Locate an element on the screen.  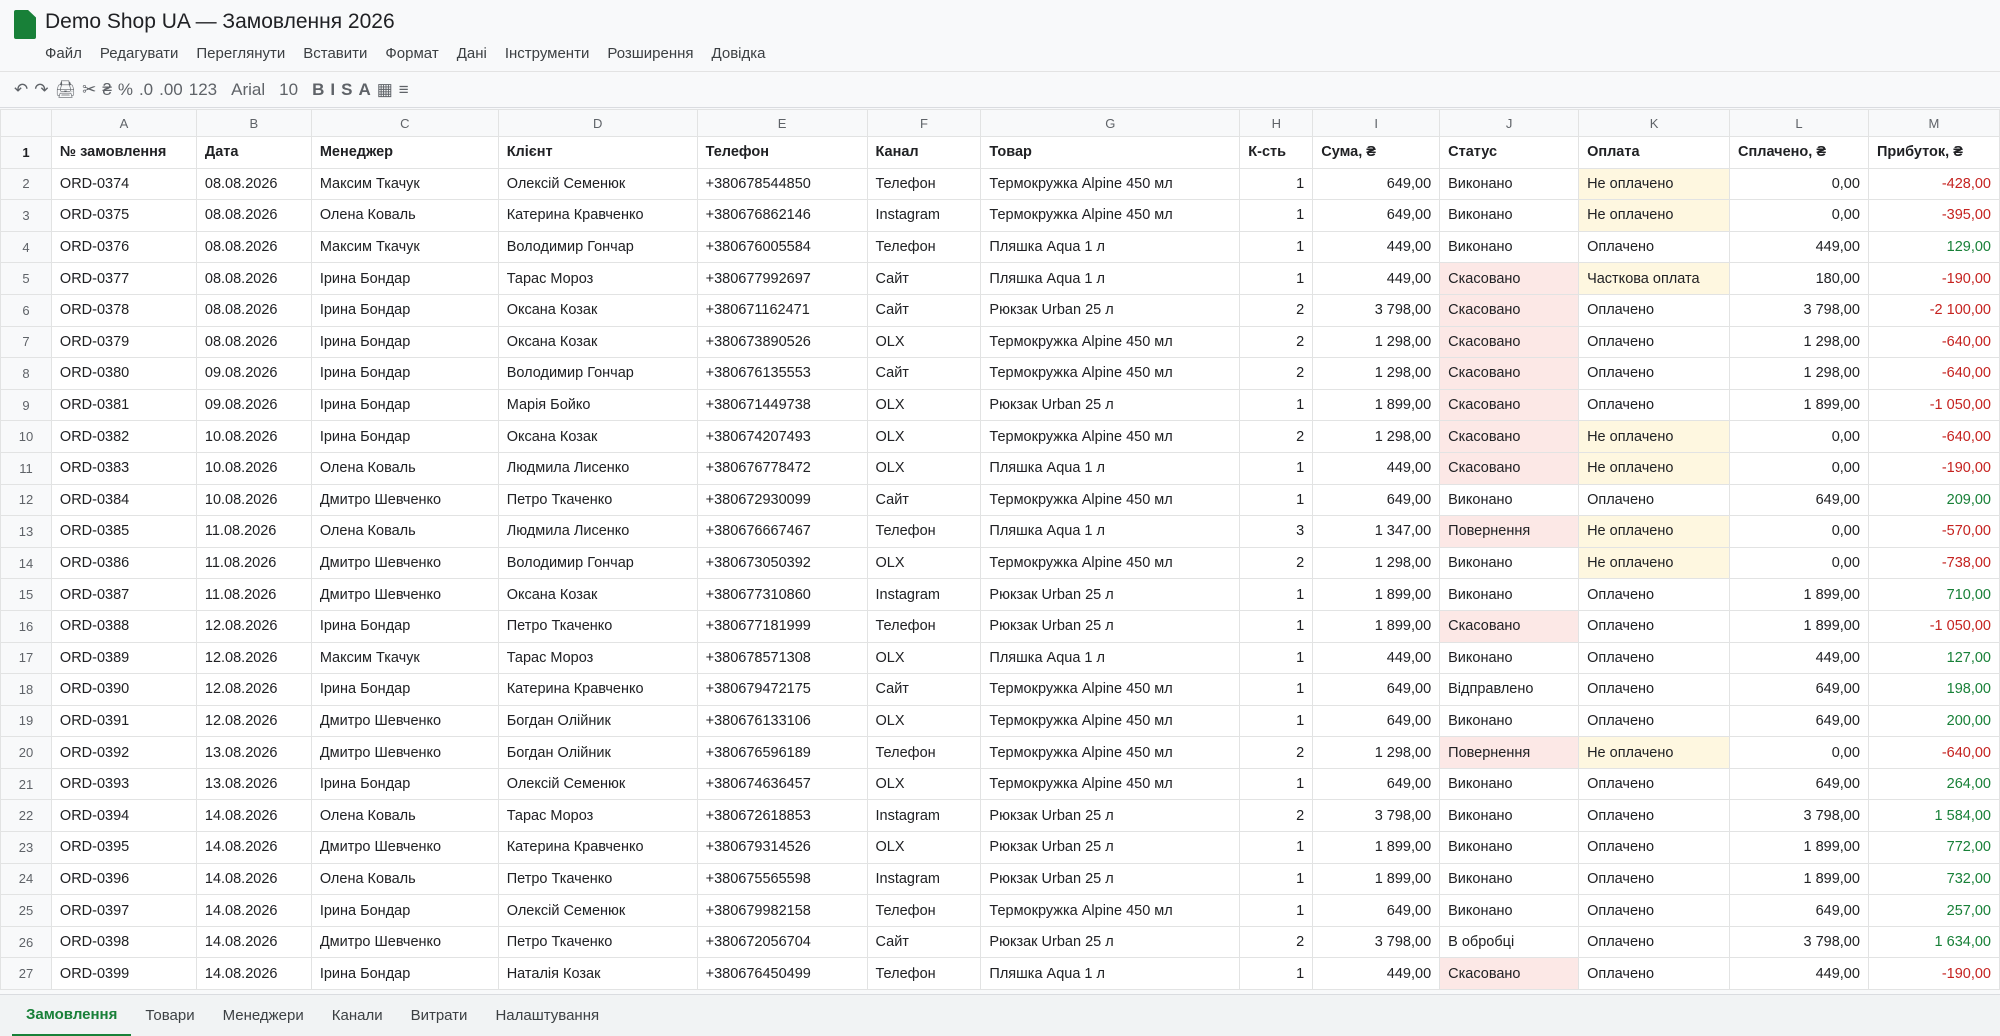
spreadsheet-icon is located at coordinates (25, 24).